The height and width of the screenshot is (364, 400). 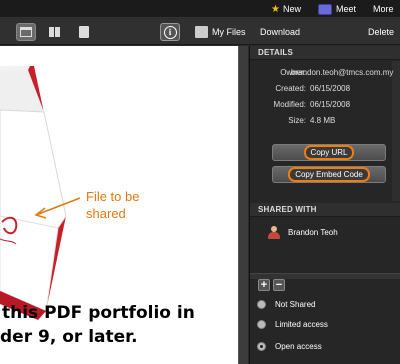 What do you see at coordinates (297, 120) in the screenshot?
I see `size-label: Size:` at bounding box center [297, 120].